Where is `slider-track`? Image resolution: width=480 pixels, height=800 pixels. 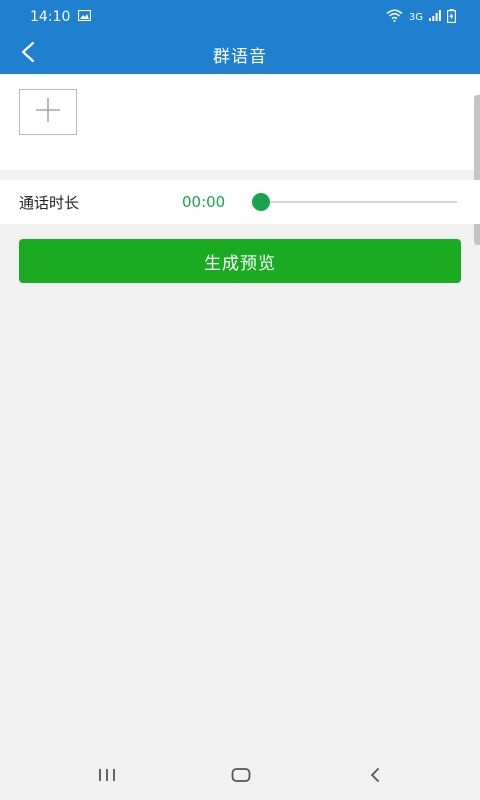 slider-track is located at coordinates (354, 202).